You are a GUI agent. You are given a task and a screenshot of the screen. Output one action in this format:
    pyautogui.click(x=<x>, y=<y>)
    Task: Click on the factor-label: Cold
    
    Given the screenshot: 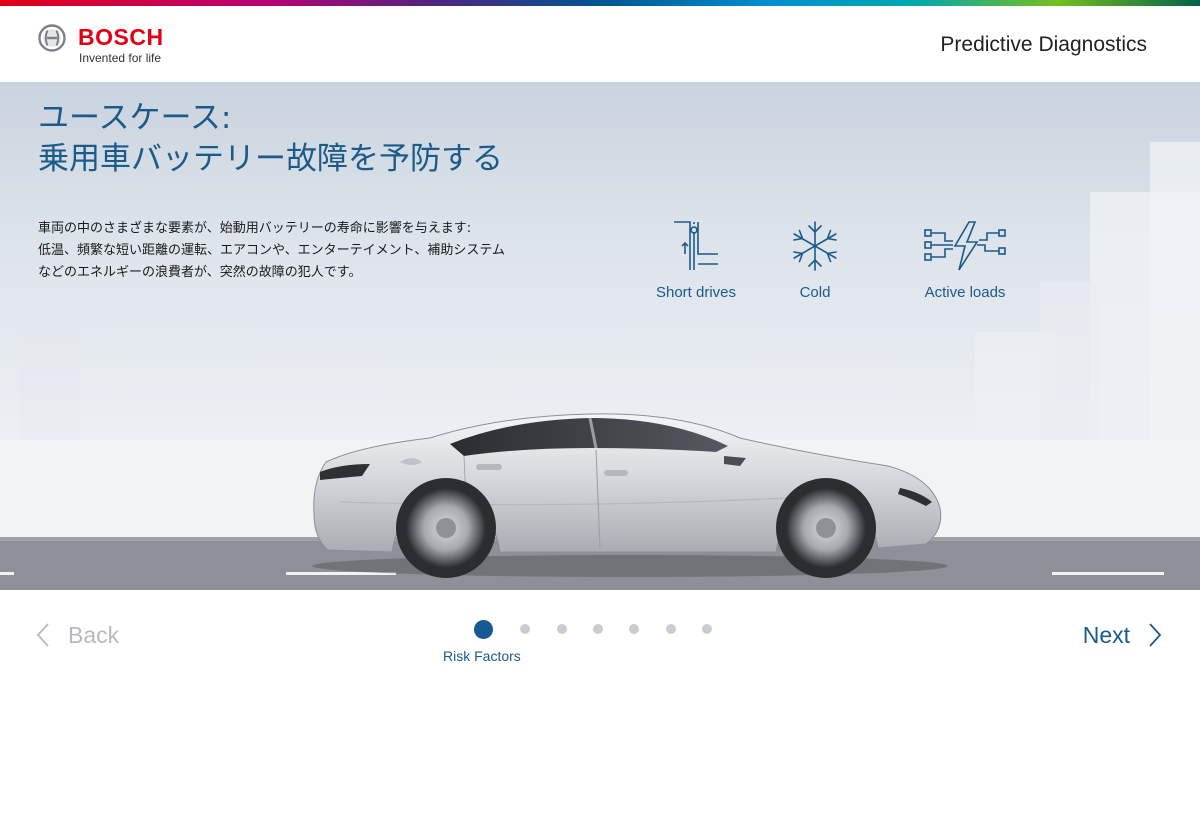 What is the action you would take?
    pyautogui.click(x=815, y=292)
    